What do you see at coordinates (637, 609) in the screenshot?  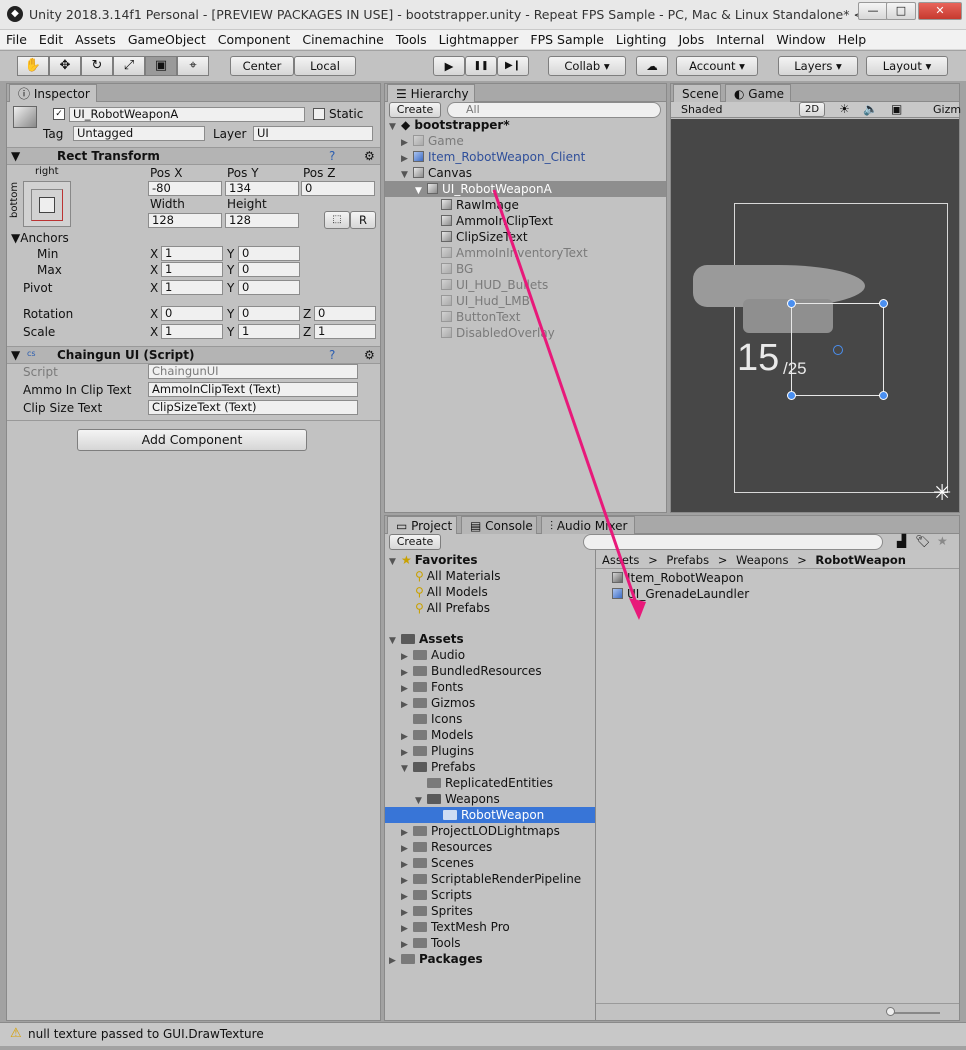 I see `arrow-head` at bounding box center [637, 609].